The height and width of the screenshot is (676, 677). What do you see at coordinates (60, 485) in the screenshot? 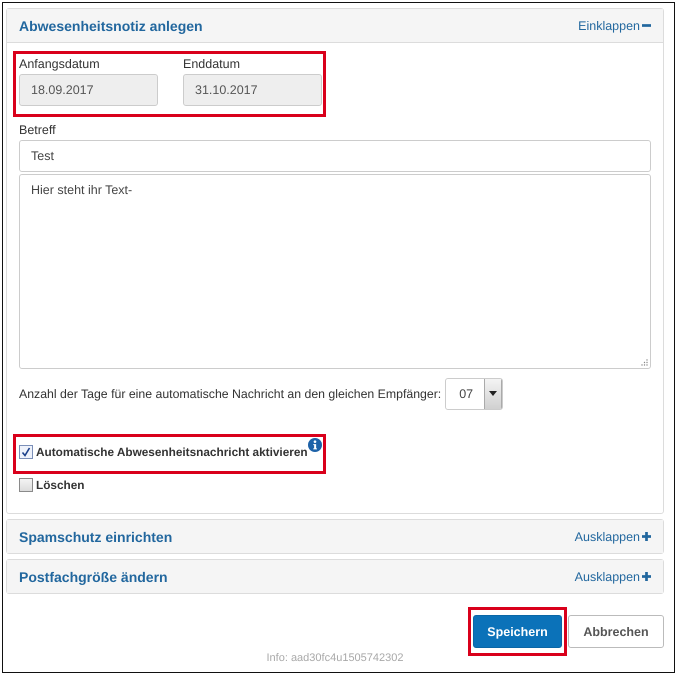
I see `checkbox-label: Löschen` at bounding box center [60, 485].